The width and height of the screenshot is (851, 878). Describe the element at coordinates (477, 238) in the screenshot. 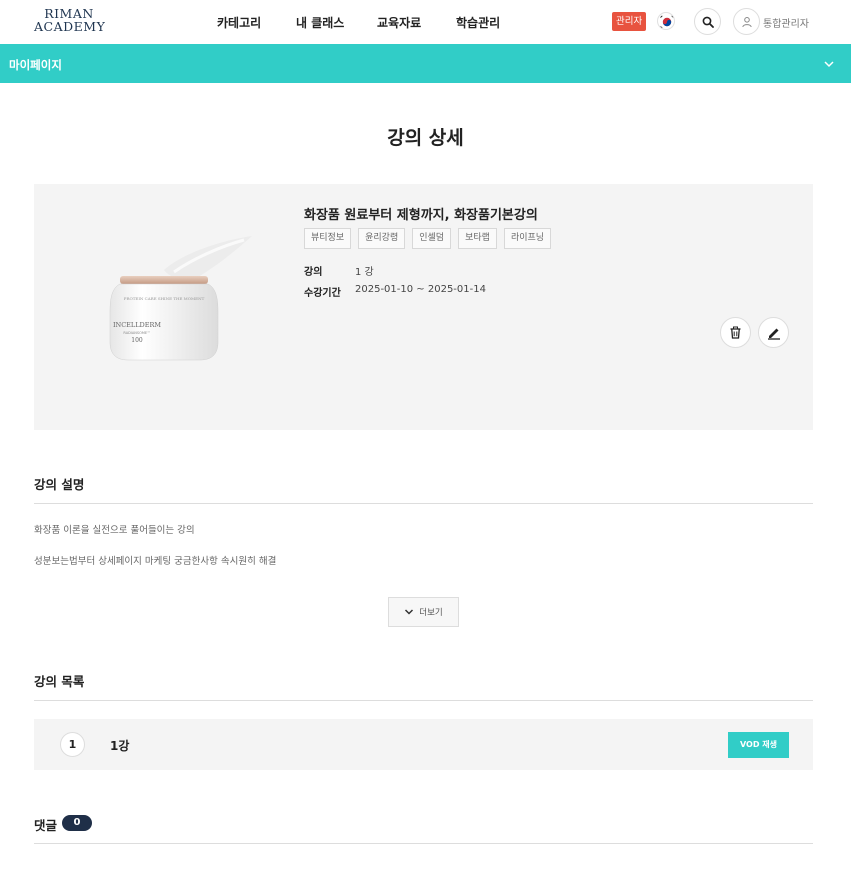

I see `tag: 보타랩` at that location.